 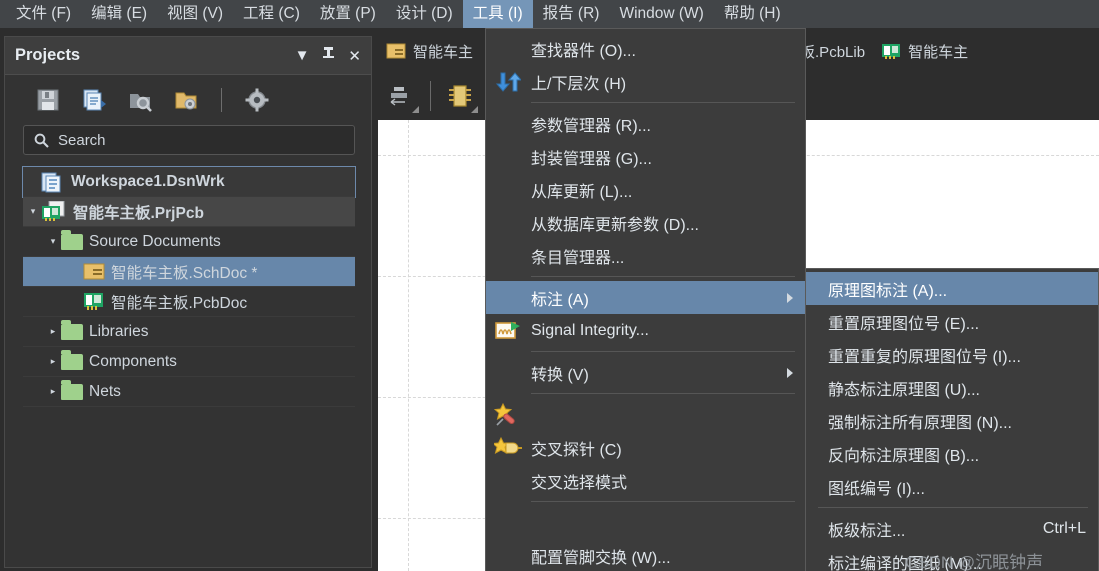 I want to click on tree-item-pcbdoc: 智能车主板.PcbDoc, so click(x=189, y=302).